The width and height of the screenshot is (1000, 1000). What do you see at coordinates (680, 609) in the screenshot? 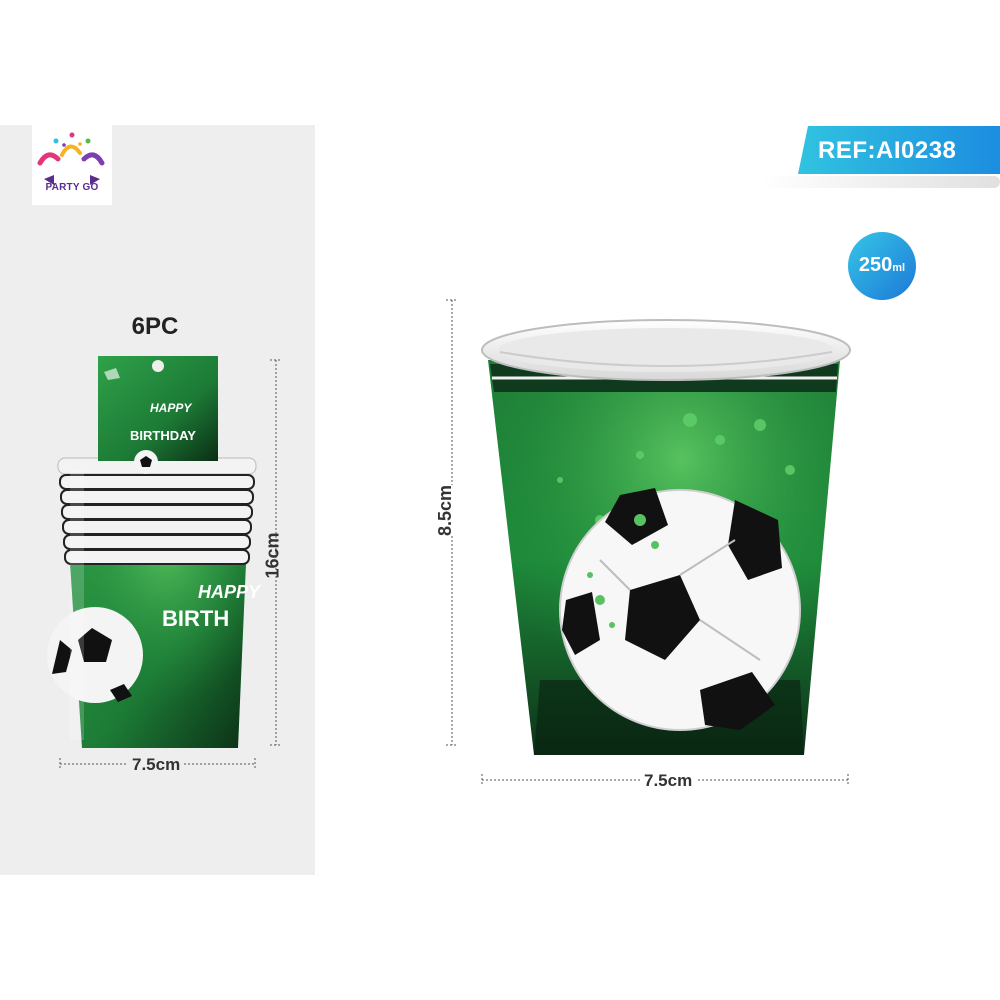
I see `football-graphic` at bounding box center [680, 609].